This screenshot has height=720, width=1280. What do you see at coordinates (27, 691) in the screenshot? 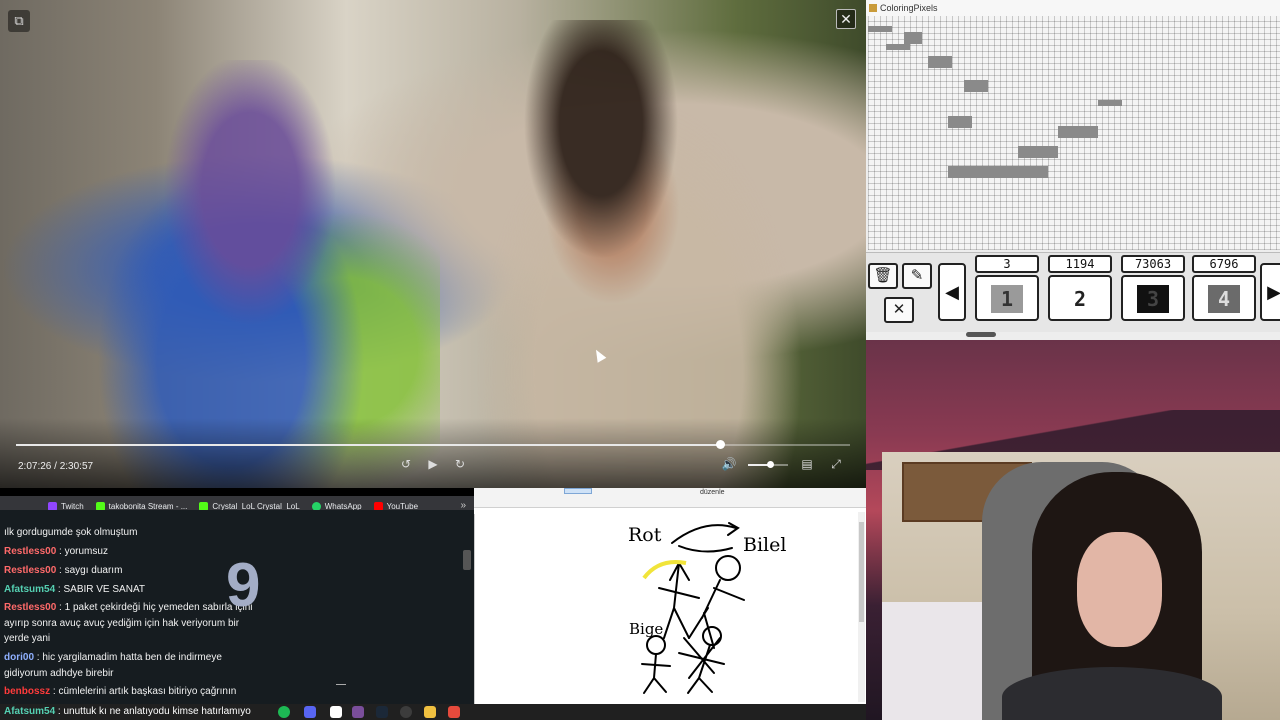
I see `chat-username: benbossz` at bounding box center [27, 691].